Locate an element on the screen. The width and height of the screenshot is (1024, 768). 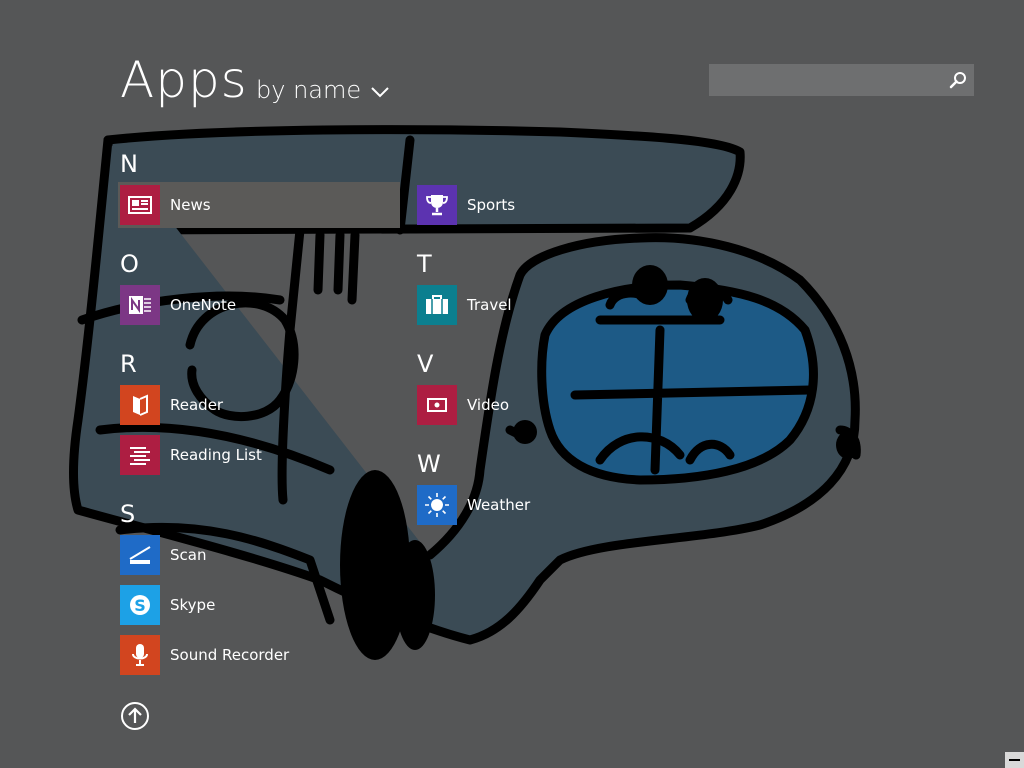
group-header-t: T is located at coordinates (424, 264).